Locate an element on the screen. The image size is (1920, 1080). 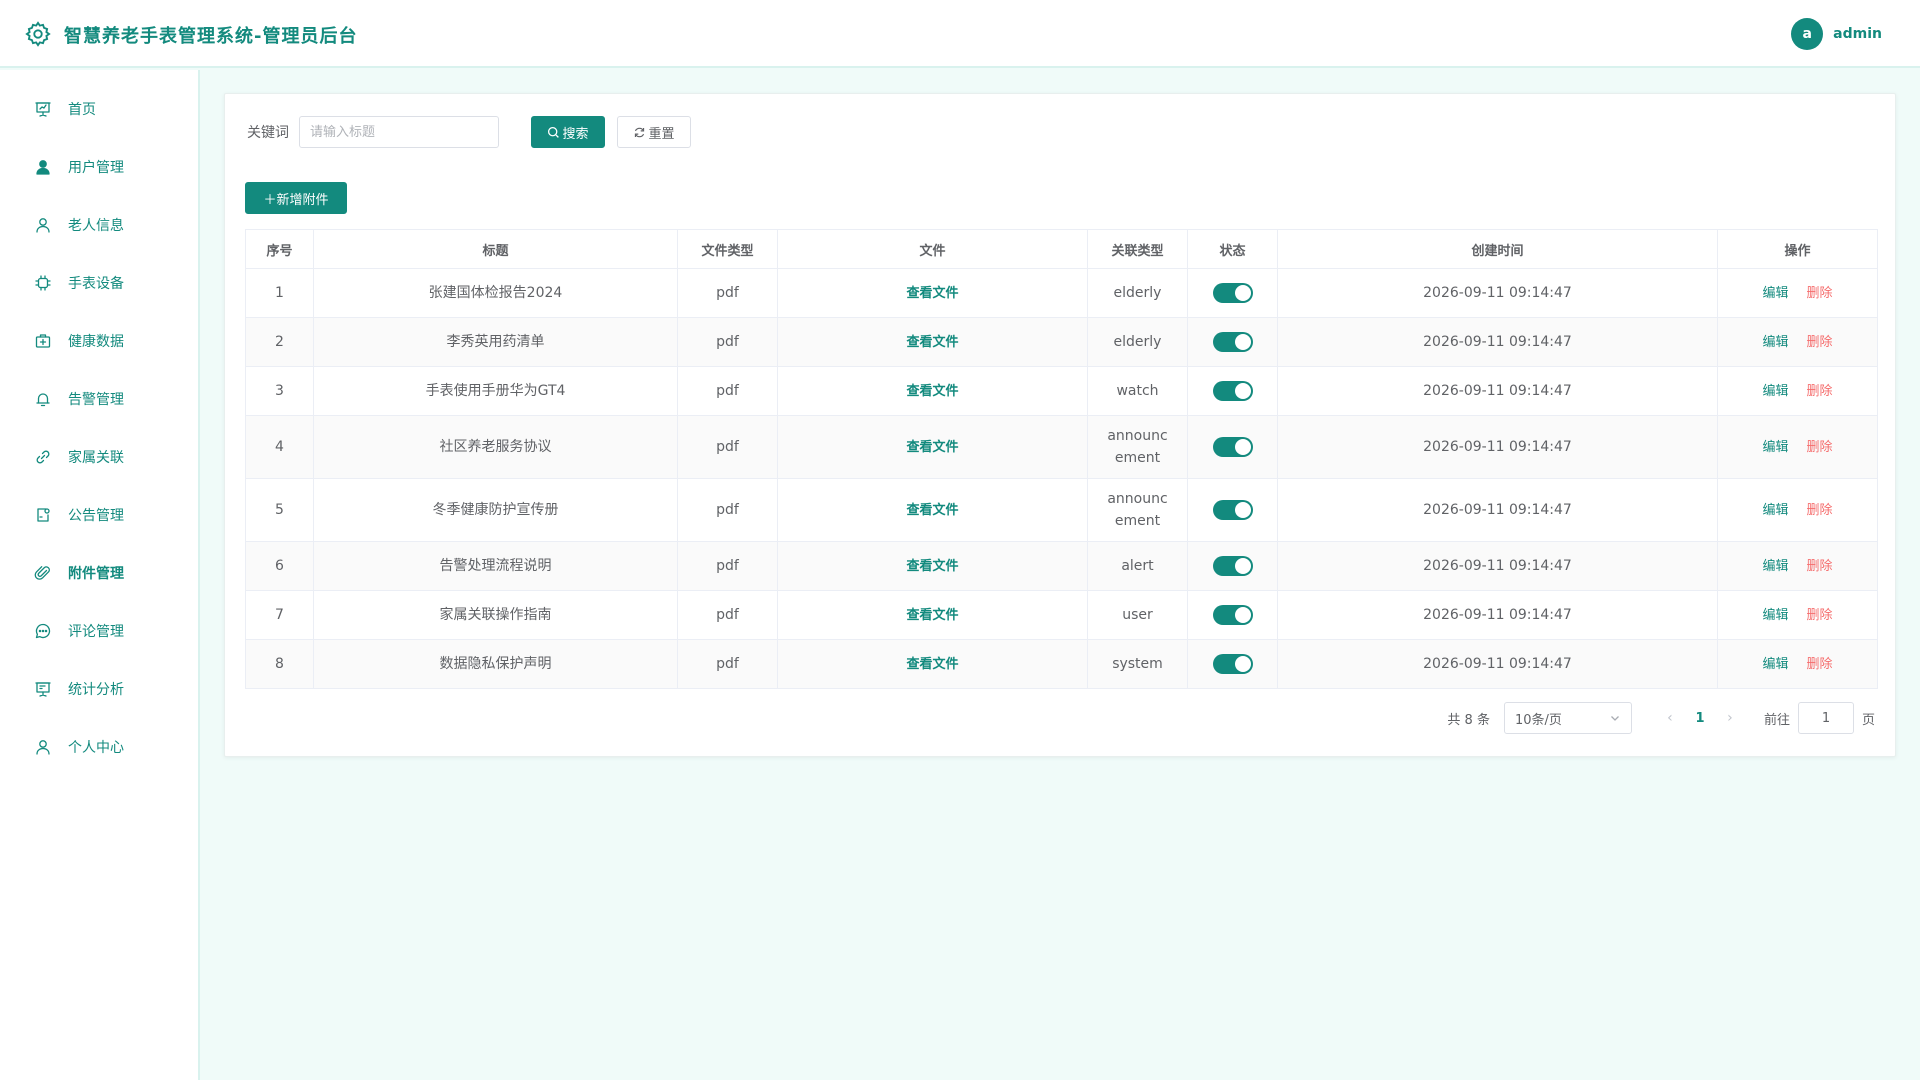
cell-title: 告警处理流程说明 is located at coordinates (495, 566).